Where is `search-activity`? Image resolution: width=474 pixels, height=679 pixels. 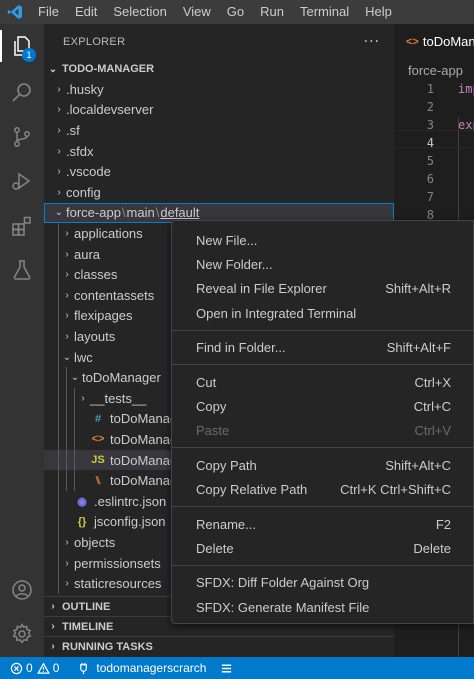
search-activity is located at coordinates (22, 93).